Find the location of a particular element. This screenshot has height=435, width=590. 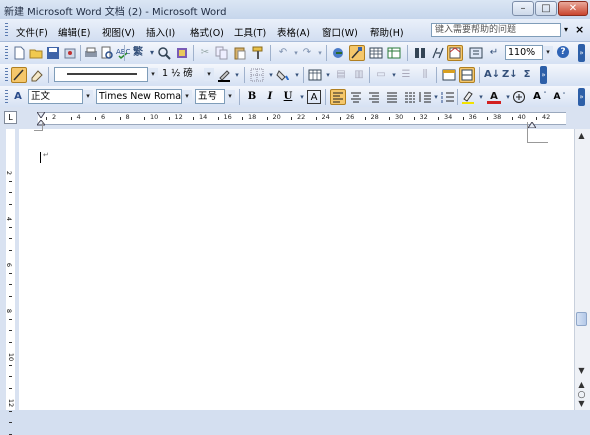

minimize-button: – is located at coordinates (523, 8).